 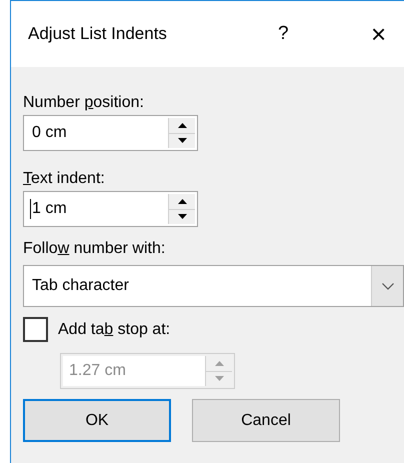 I want to click on chevron-down-icon, so click(x=388, y=286).